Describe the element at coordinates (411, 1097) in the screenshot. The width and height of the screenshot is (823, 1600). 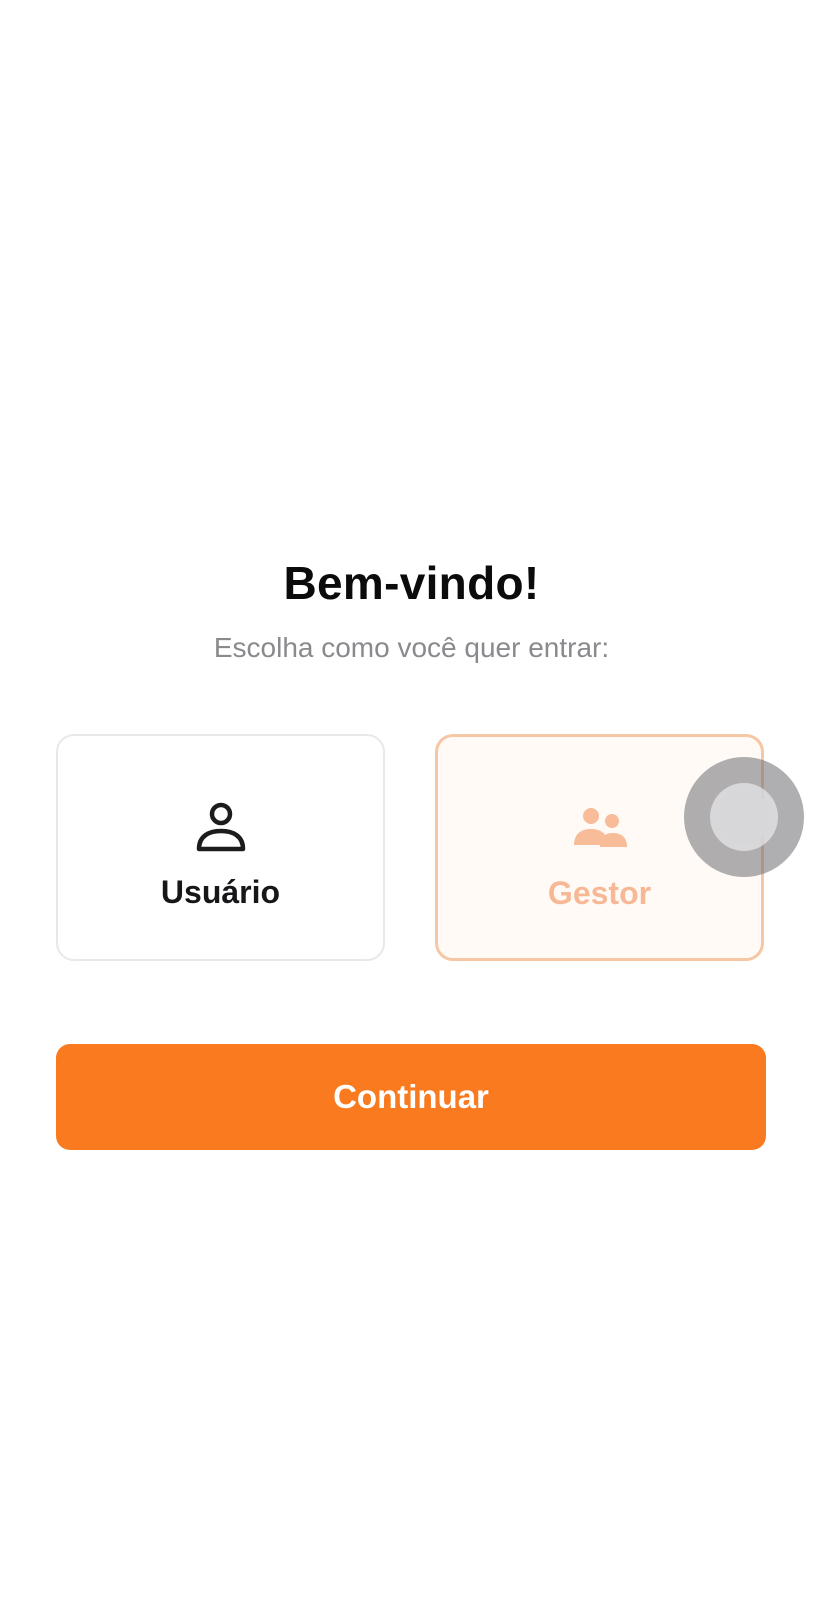
I see `continue-button: Continuar` at that location.